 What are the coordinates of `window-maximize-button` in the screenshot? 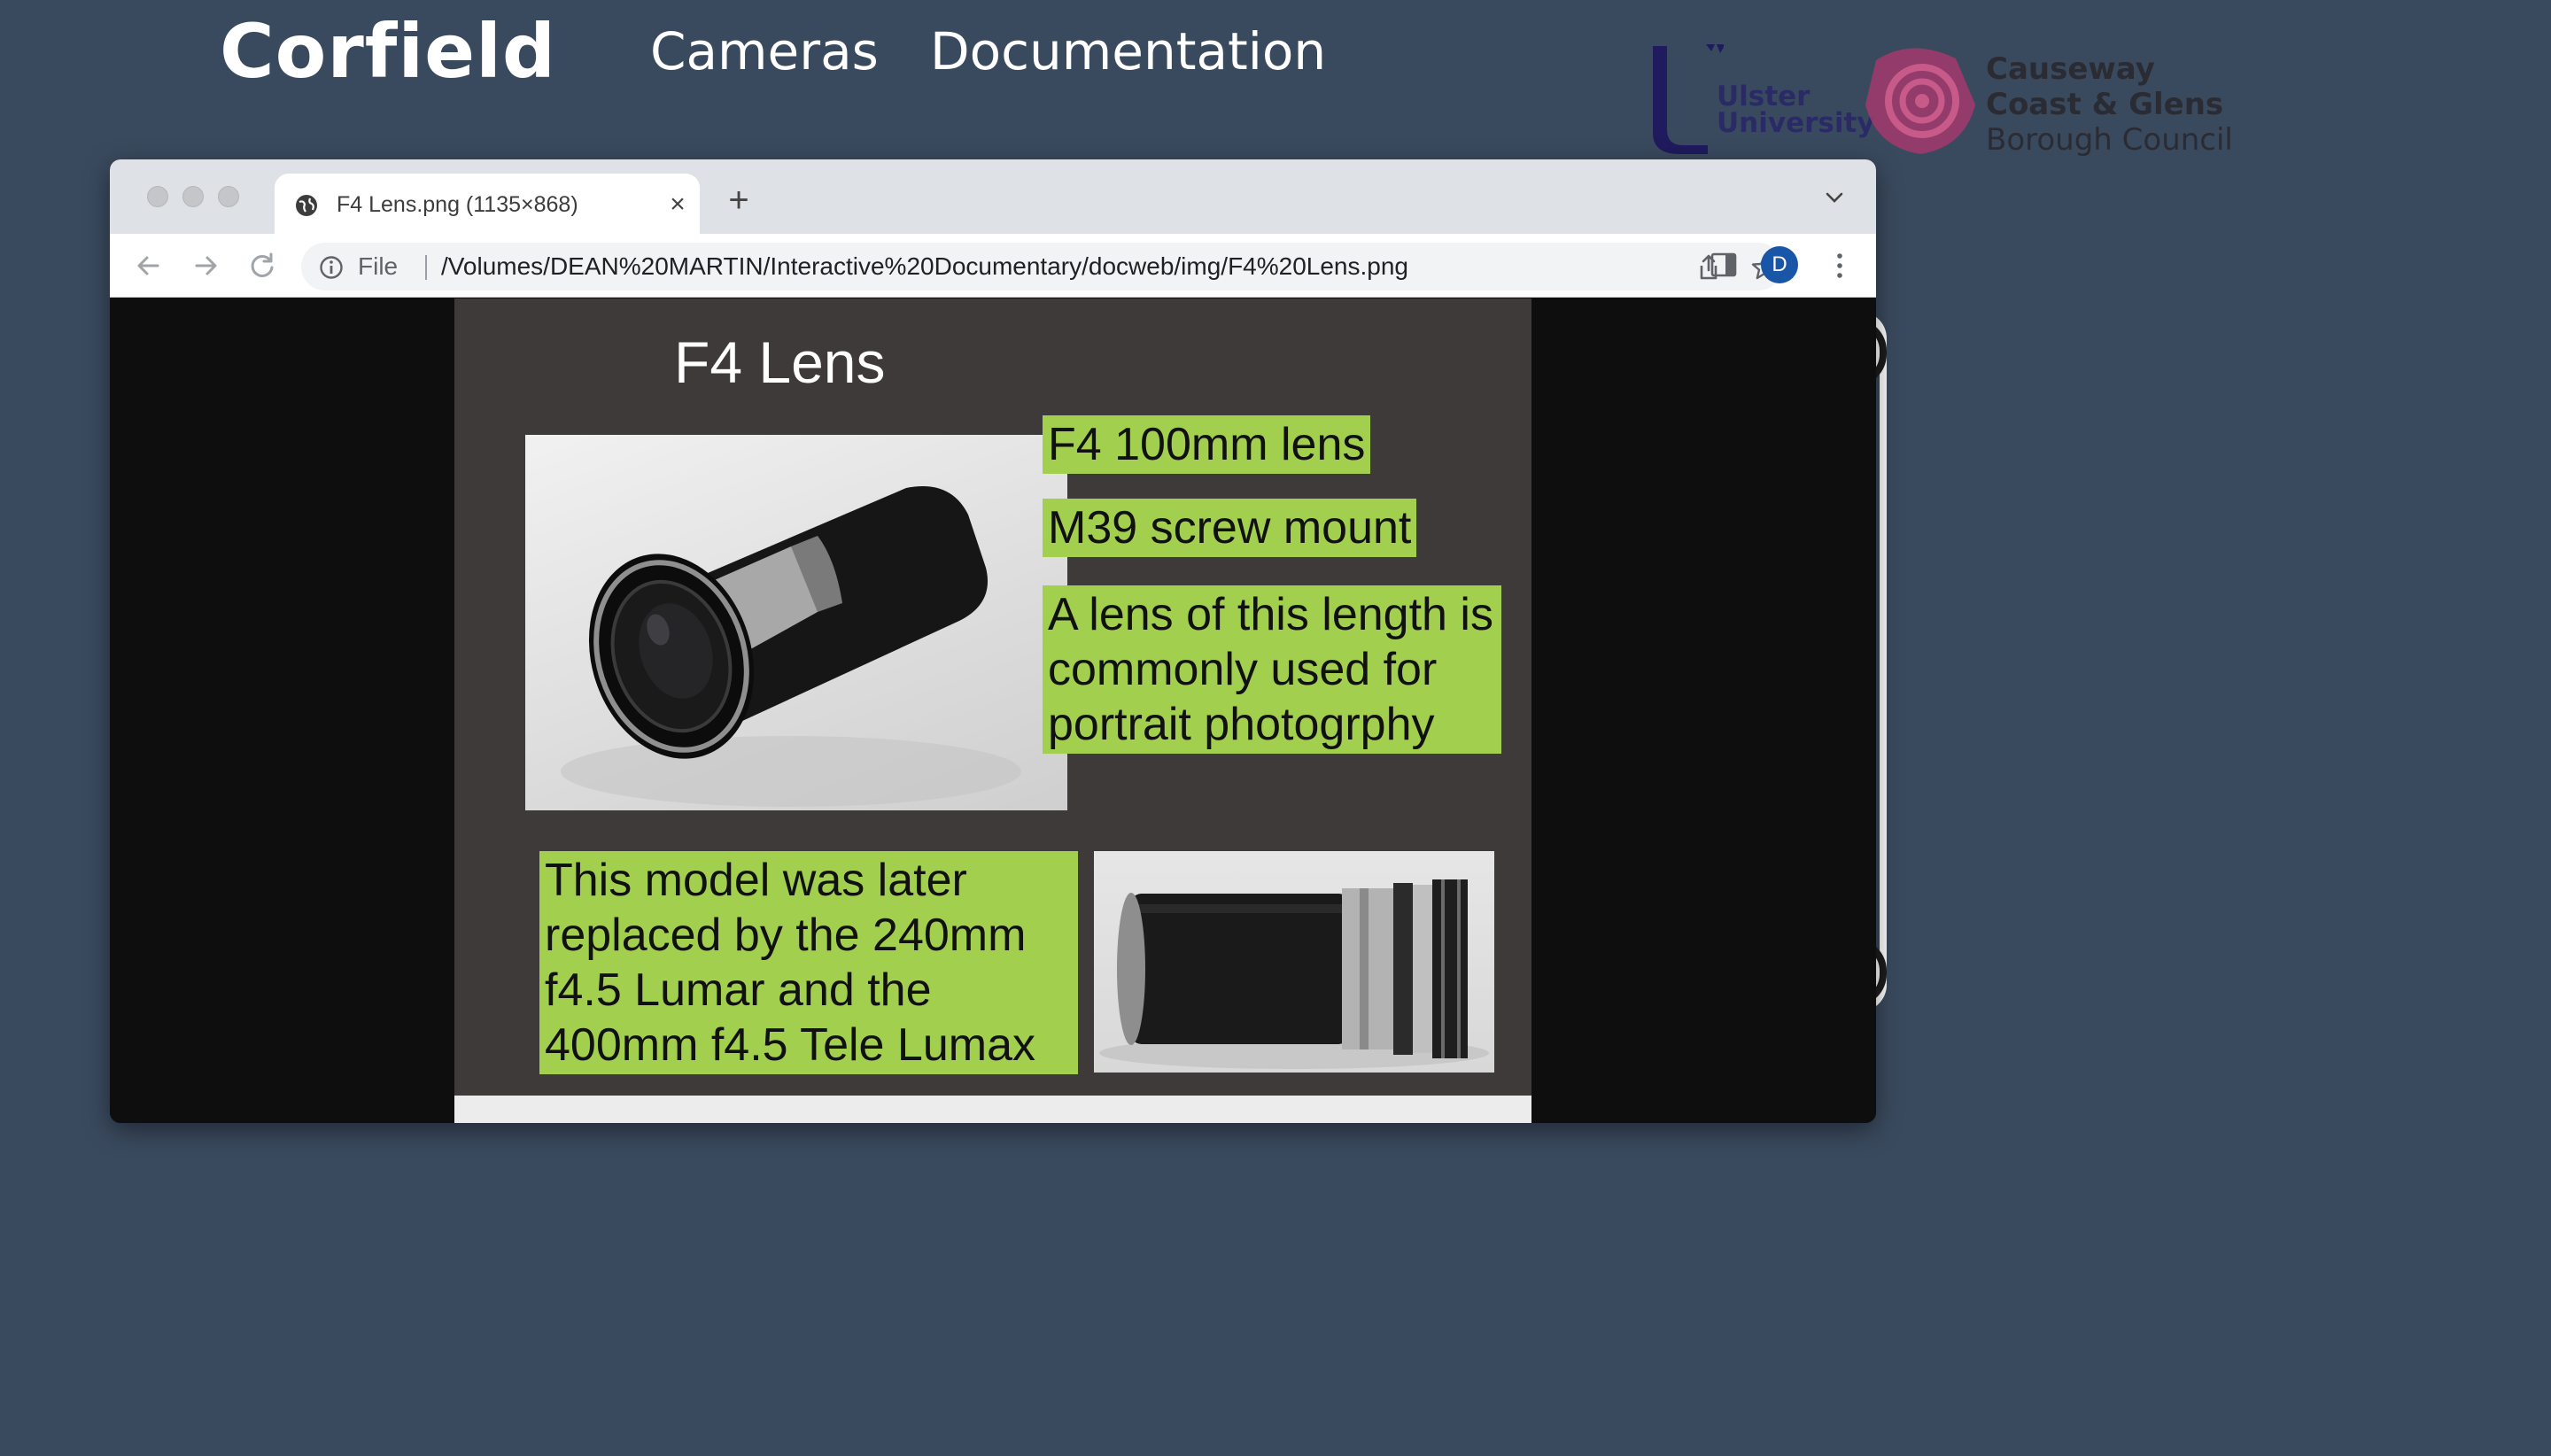 It's located at (228, 196).